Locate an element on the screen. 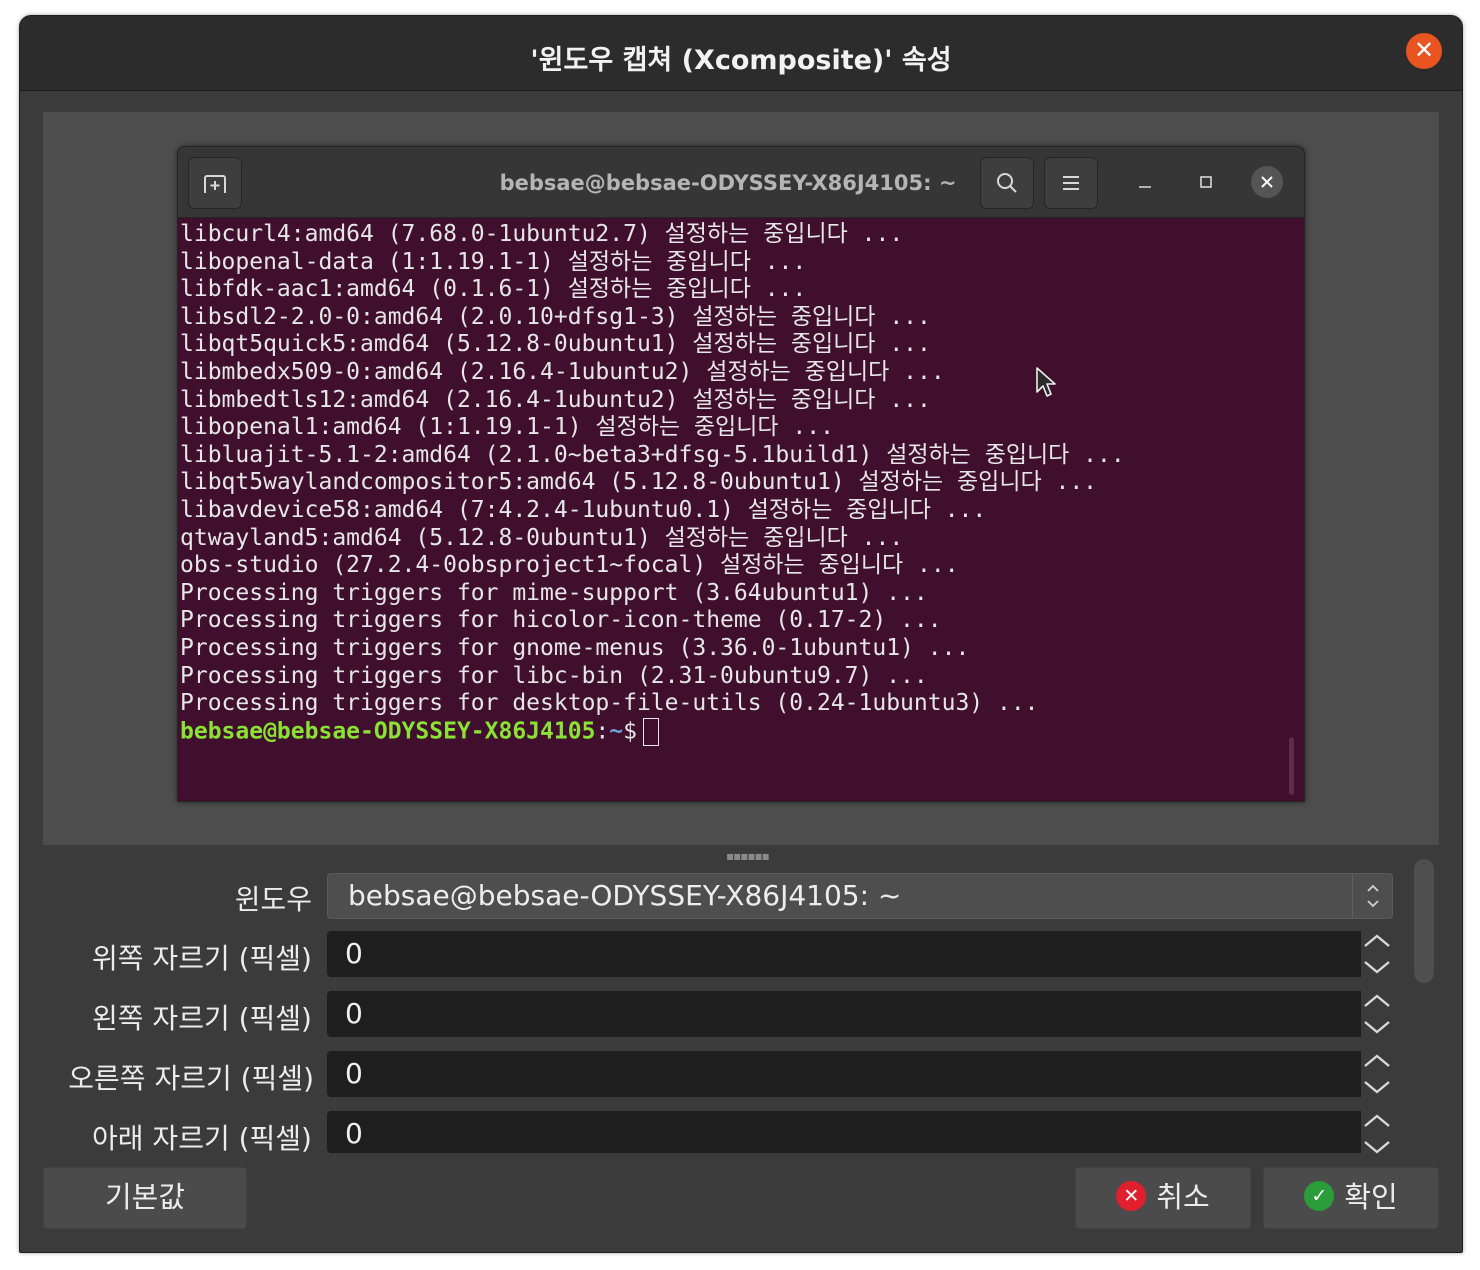 The width and height of the screenshot is (1480, 1270). new-tab-icon is located at coordinates (215, 183).